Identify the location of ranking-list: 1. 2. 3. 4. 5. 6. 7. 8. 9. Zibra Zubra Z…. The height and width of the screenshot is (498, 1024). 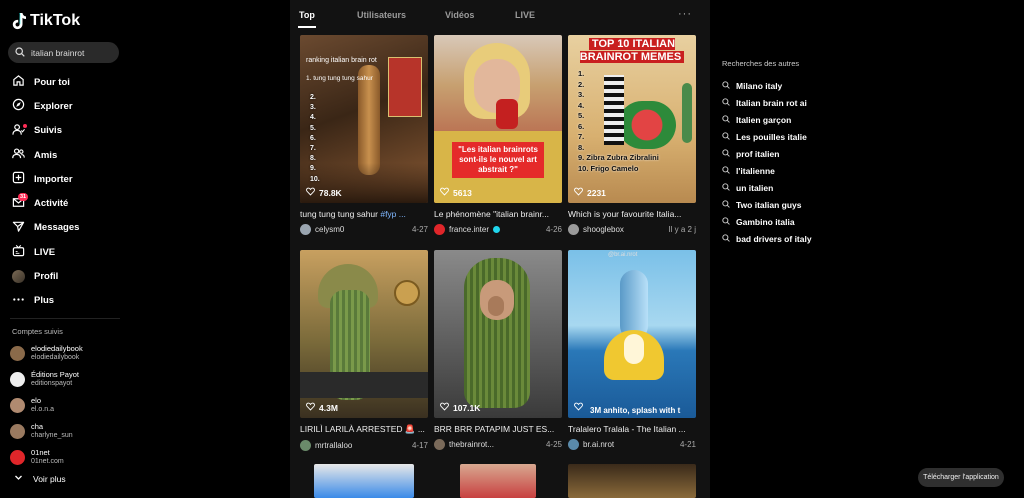
(618, 121).